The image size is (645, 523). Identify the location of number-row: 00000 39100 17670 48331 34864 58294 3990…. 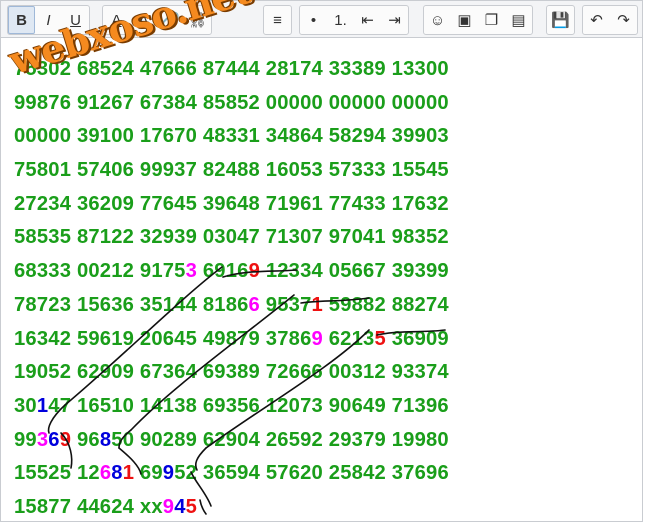
(231, 137).